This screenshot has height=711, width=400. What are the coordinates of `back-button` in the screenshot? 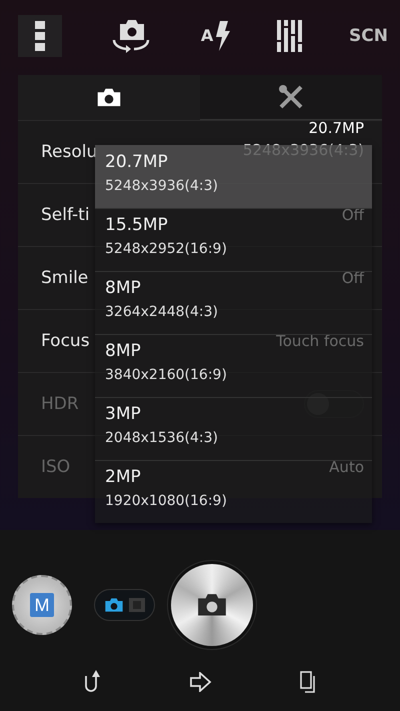 It's located at (93, 682).